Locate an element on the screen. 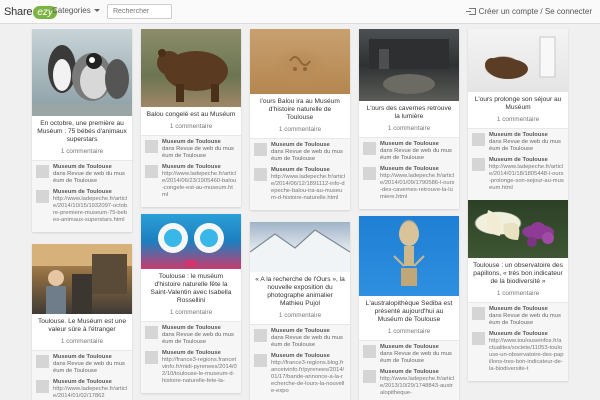 Image resolution: width=600 pixels, height=400 pixels. pin-image-butterfly is located at coordinates (518, 229).